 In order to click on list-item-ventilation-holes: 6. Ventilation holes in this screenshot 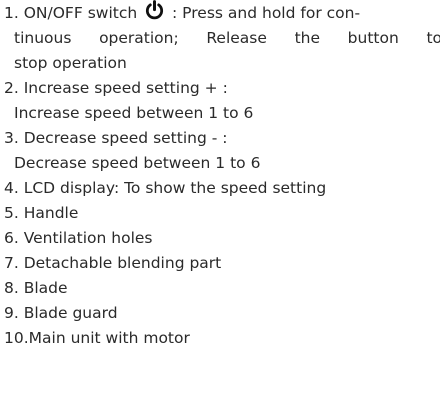, I will do `click(220, 238)`.